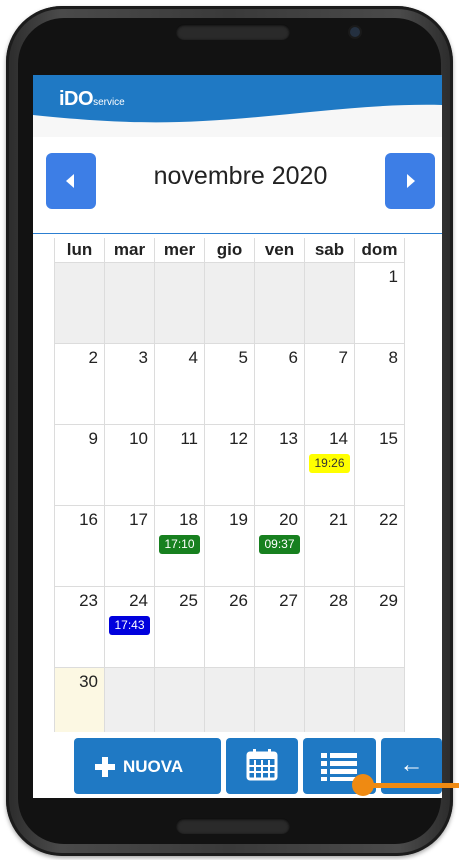 Image resolution: width=459 pixels, height=860 pixels. What do you see at coordinates (129, 384) in the screenshot?
I see `calendar-day-cell: 3` at bounding box center [129, 384].